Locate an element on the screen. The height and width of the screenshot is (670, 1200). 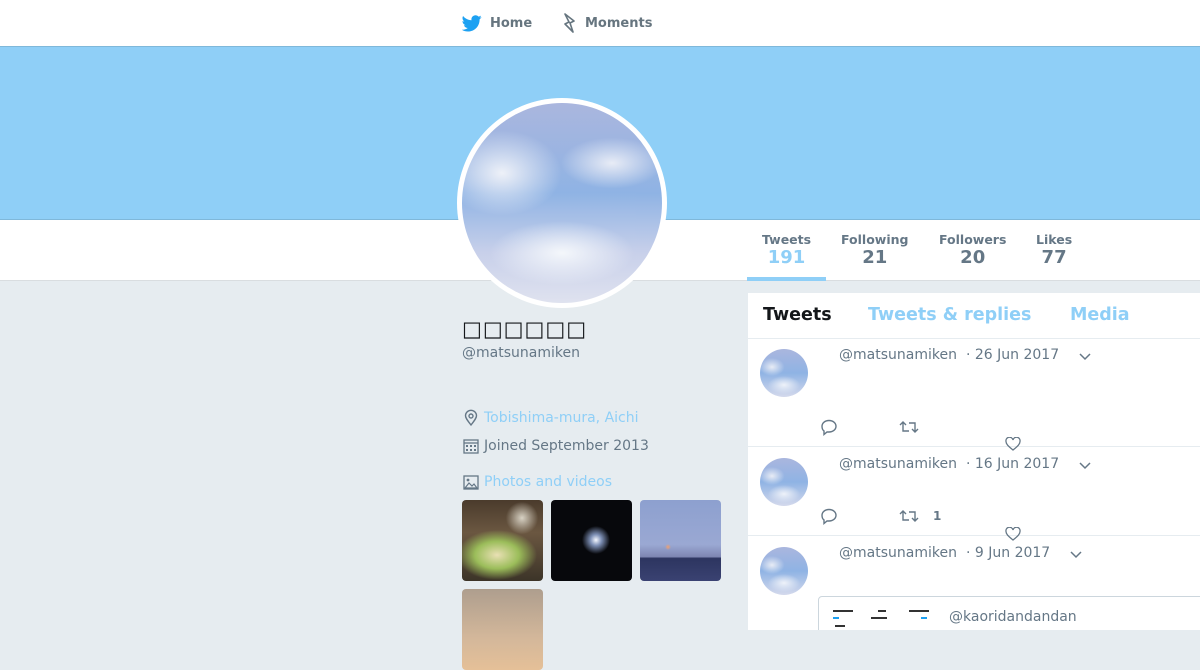
retweet-button is located at coordinates (916, 427).